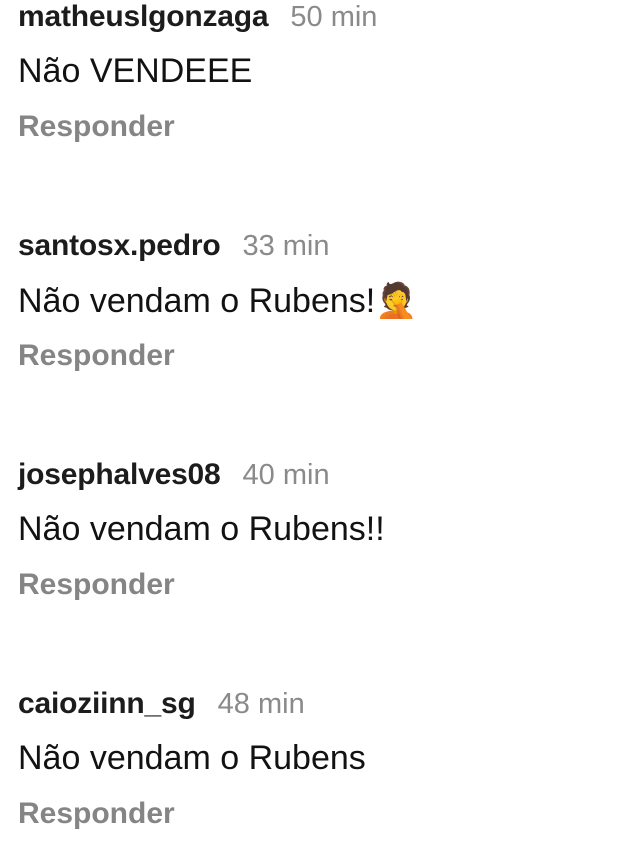 This screenshot has width=639, height=853. I want to click on comment-header: santosx.pedro 33 min, so click(318, 249).